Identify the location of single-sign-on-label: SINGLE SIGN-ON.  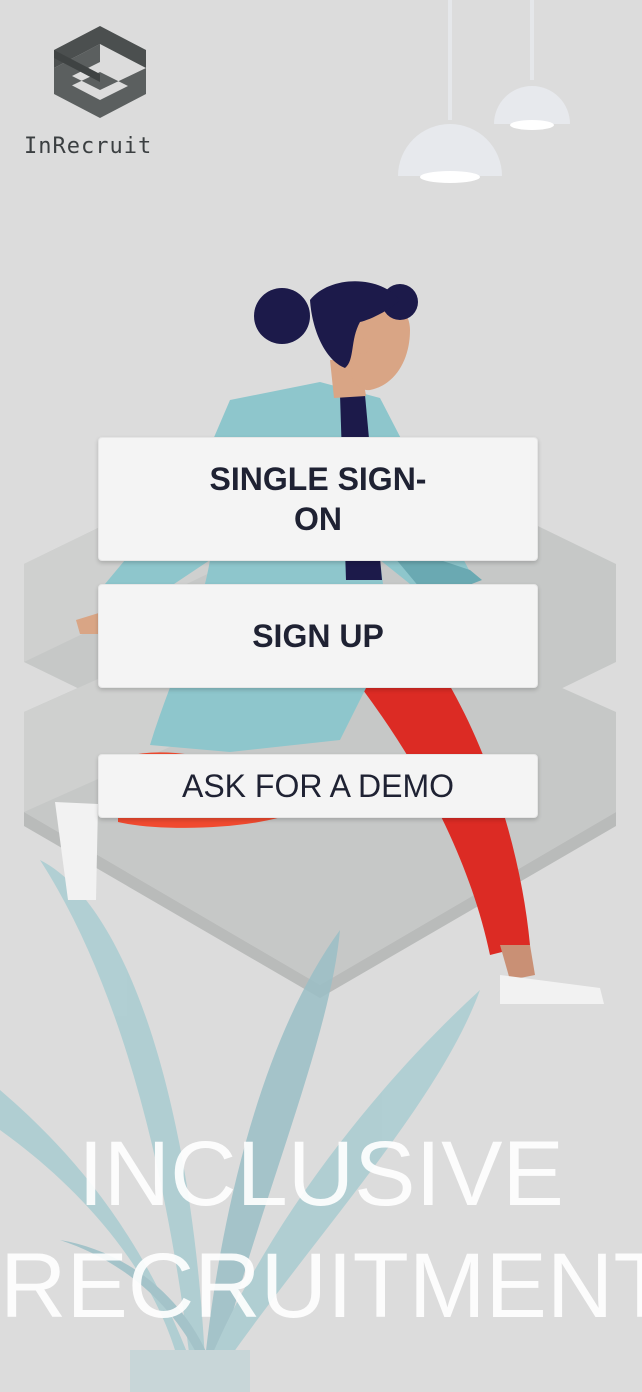
(318, 499).